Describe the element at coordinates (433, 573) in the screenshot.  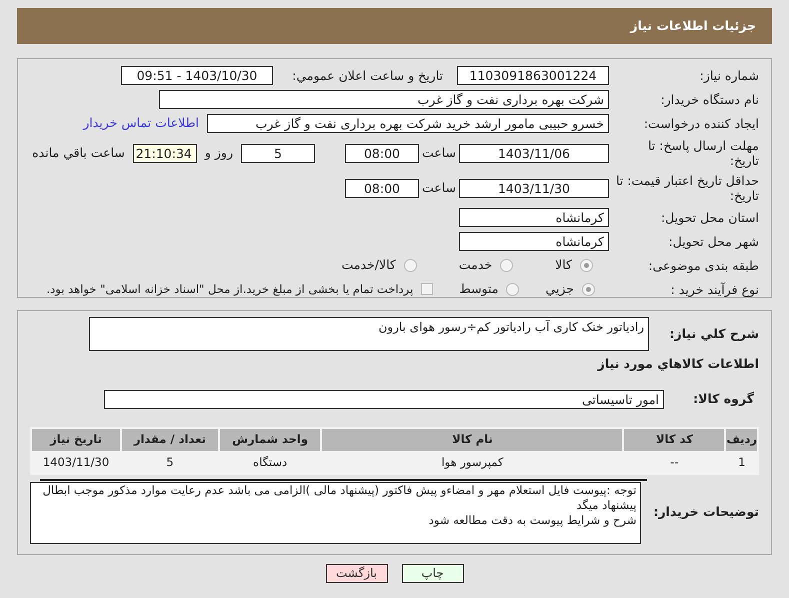
I see `print-button: چاپ` at that location.